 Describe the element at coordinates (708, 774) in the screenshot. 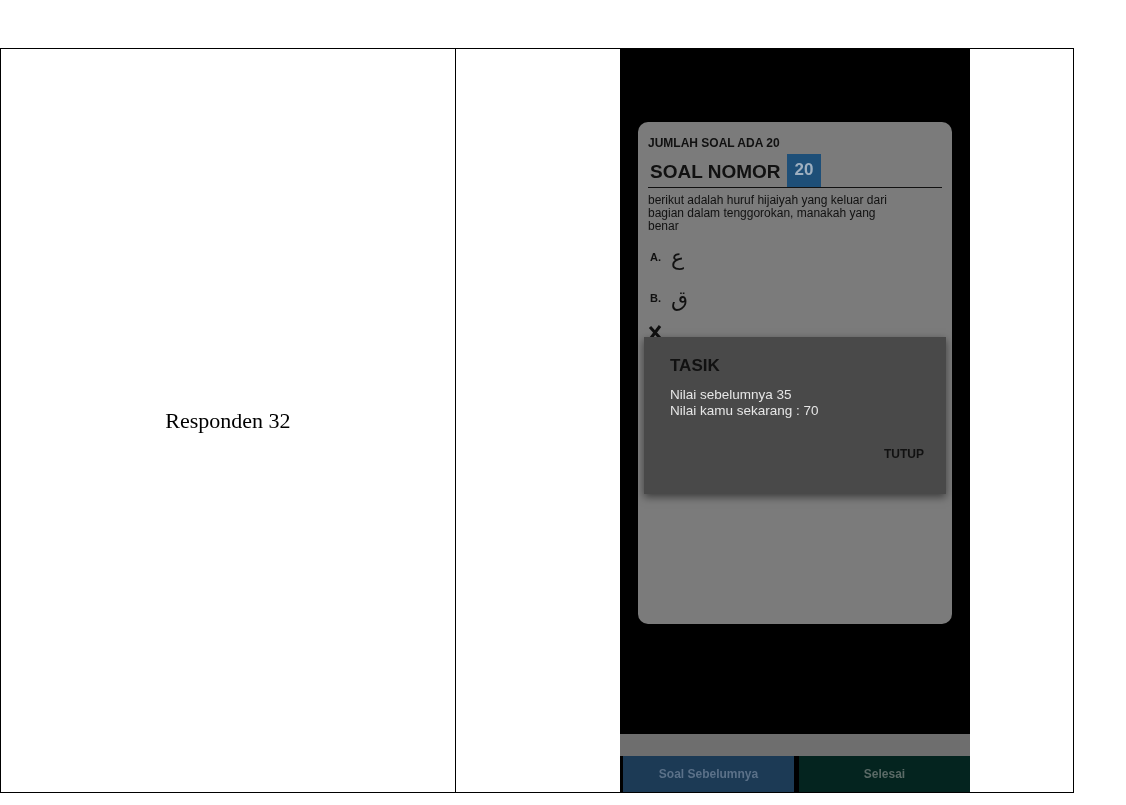

I see `previous-question-button: Soal Sebelumnya` at that location.